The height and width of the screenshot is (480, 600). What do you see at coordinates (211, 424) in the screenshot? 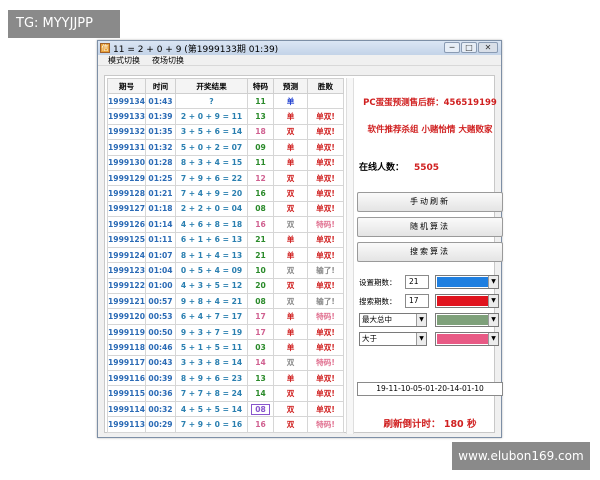
I see `cell-result: 7 + 9 + 0 = 16` at bounding box center [211, 424].